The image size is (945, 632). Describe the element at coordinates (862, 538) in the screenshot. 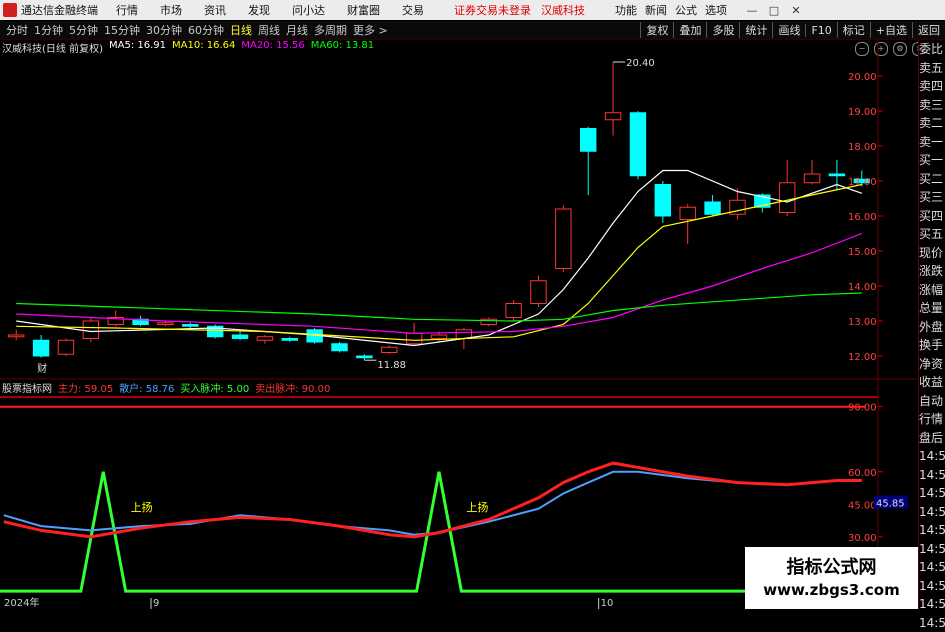

I see `indicator-tick-label: 30.00` at that location.